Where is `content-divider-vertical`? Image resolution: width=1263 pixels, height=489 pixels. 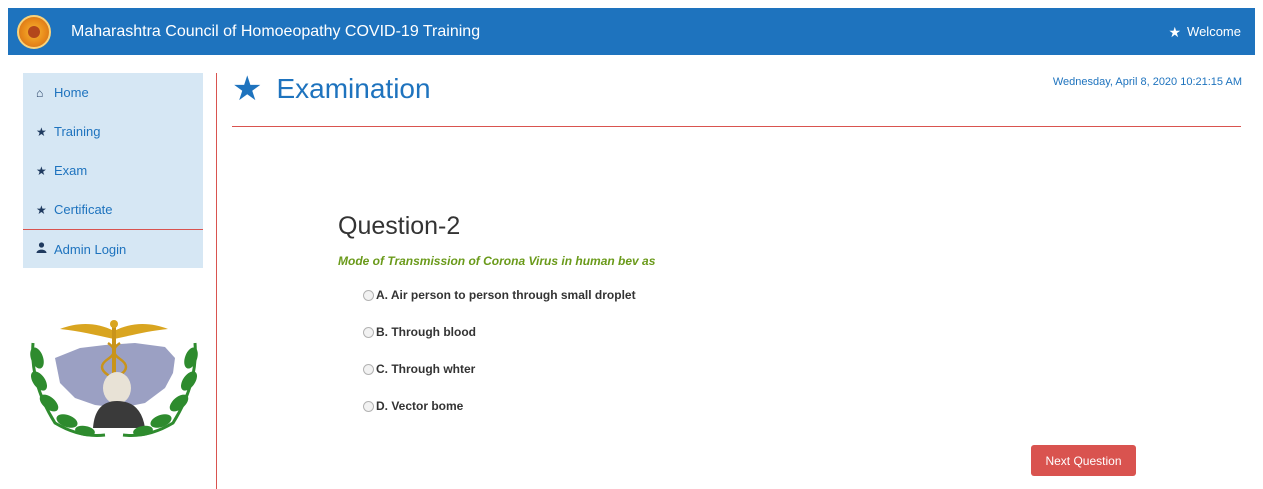
content-divider-vertical is located at coordinates (216, 281).